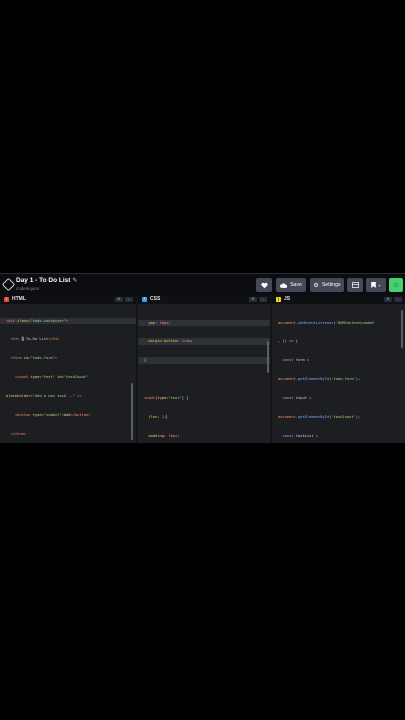  I want to click on save-label: Save, so click(296, 285).